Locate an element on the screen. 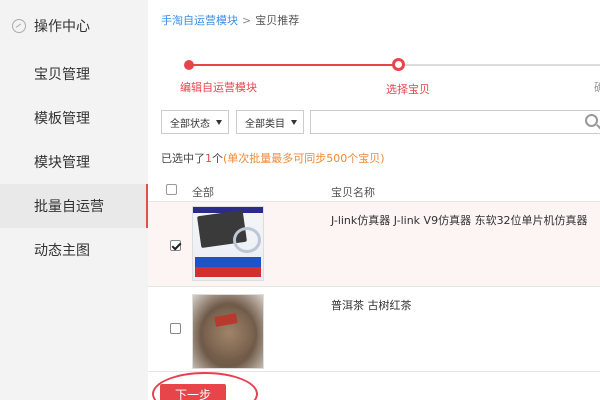 The height and width of the screenshot is (400, 600). stepper: 编辑自运营模块 选择宝贝 确 is located at coordinates (374, 72).